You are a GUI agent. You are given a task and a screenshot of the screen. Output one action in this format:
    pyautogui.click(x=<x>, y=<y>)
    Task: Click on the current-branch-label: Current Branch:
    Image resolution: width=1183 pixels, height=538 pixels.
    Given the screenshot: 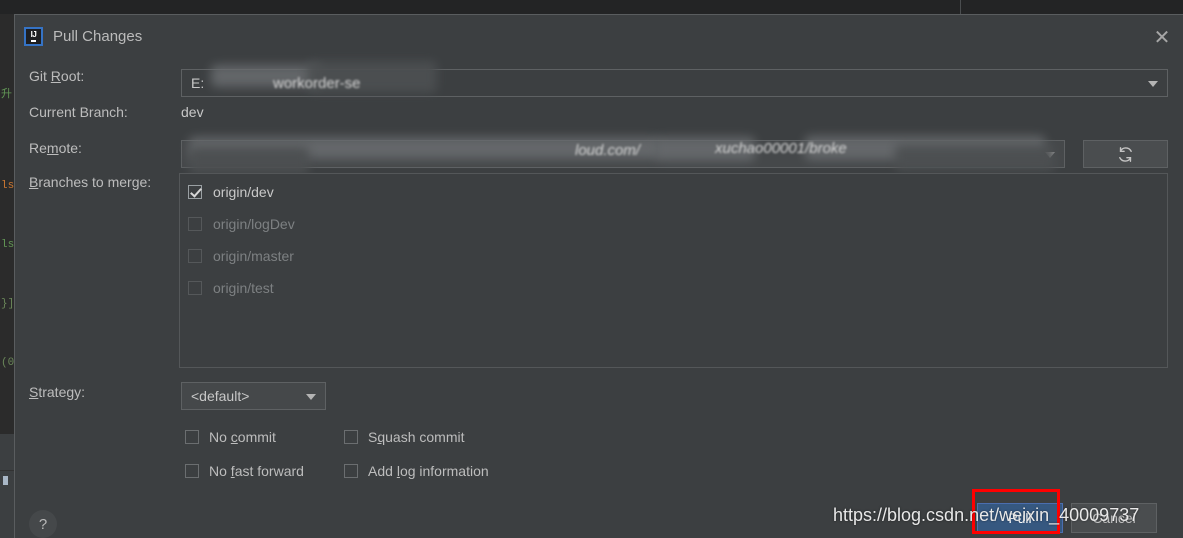 What is the action you would take?
    pyautogui.click(x=78, y=112)
    